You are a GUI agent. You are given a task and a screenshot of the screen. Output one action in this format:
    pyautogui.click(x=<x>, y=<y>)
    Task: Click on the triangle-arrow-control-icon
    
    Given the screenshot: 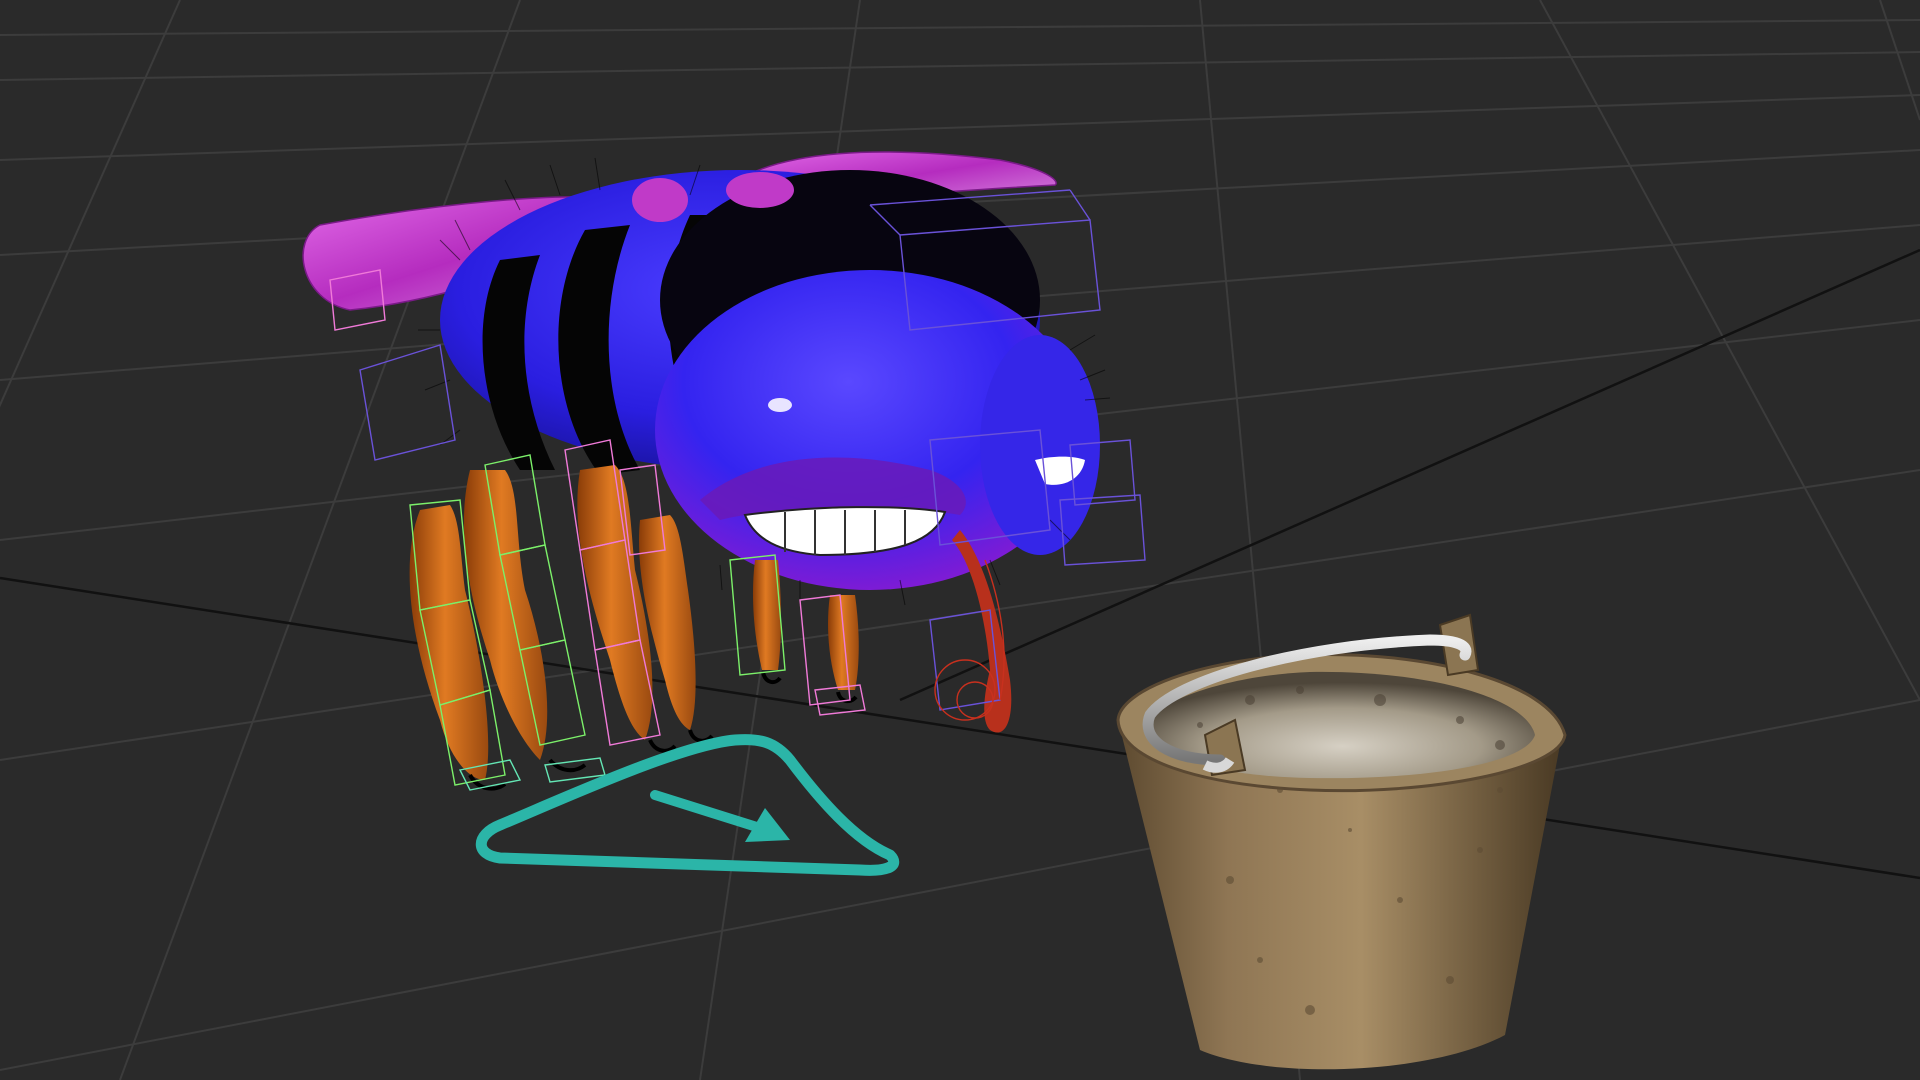 What is the action you would take?
    pyautogui.click(x=687, y=805)
    